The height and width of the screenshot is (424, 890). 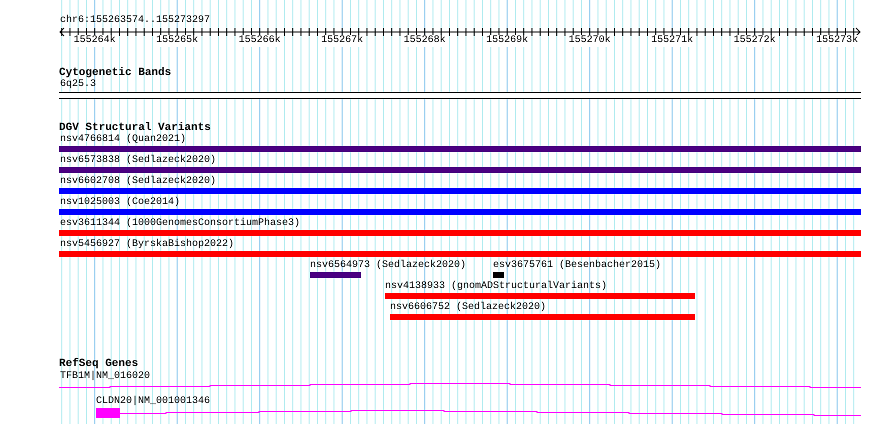 What do you see at coordinates (425, 41) in the screenshot?
I see `scale-label: 155268k` at bounding box center [425, 41].